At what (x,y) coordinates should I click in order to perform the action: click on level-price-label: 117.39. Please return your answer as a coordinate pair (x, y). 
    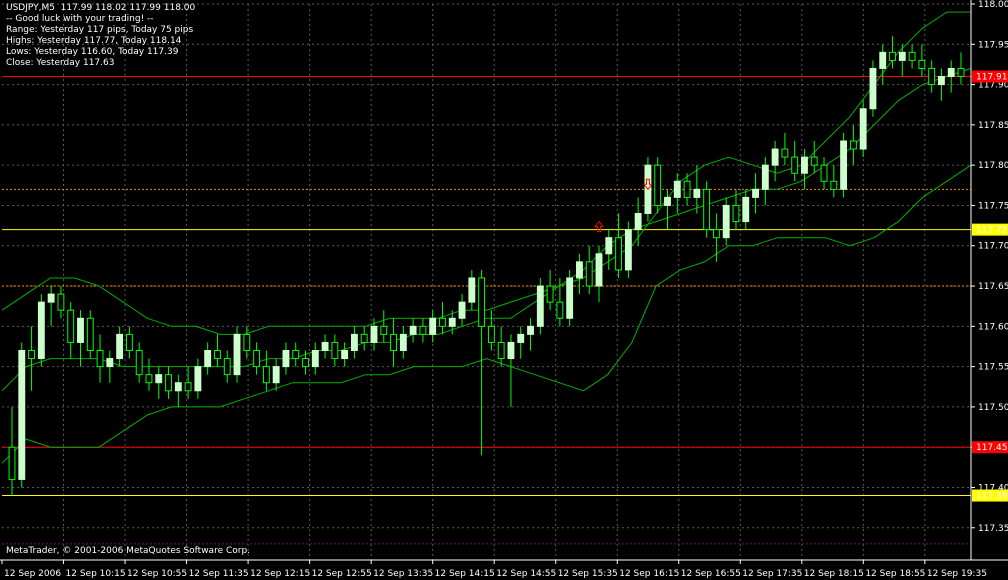
    Looking at the image, I should click on (992, 497).